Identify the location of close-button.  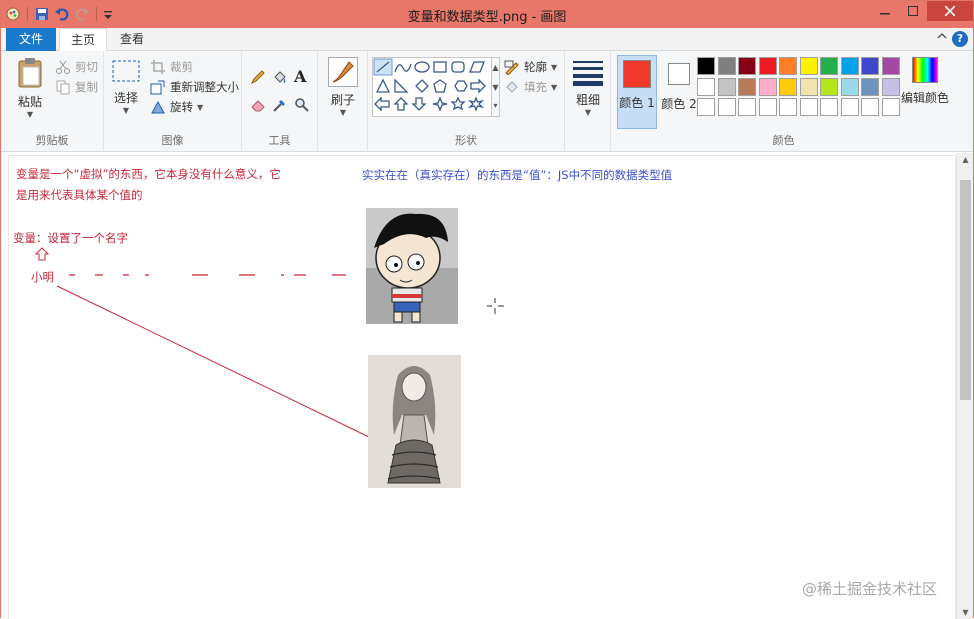
(950, 11).